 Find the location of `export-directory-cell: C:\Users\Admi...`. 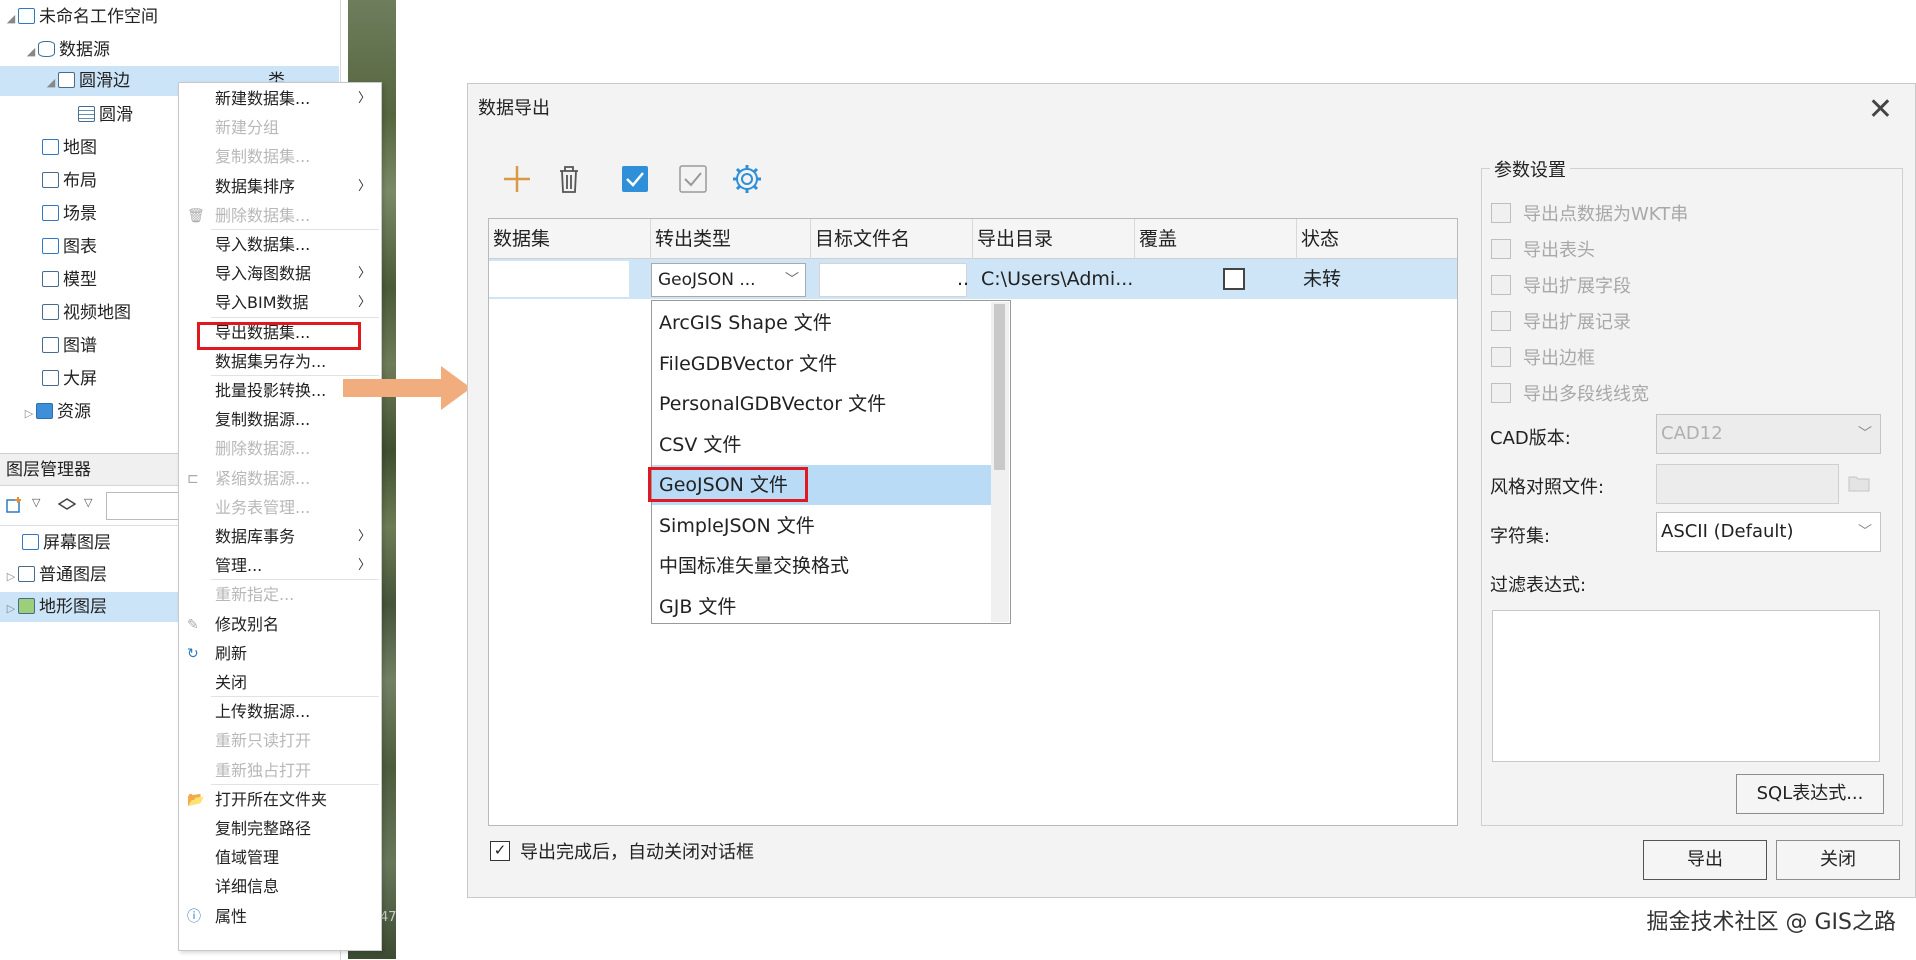

export-directory-cell: C:\Users\Admi... is located at coordinates (1055, 279).